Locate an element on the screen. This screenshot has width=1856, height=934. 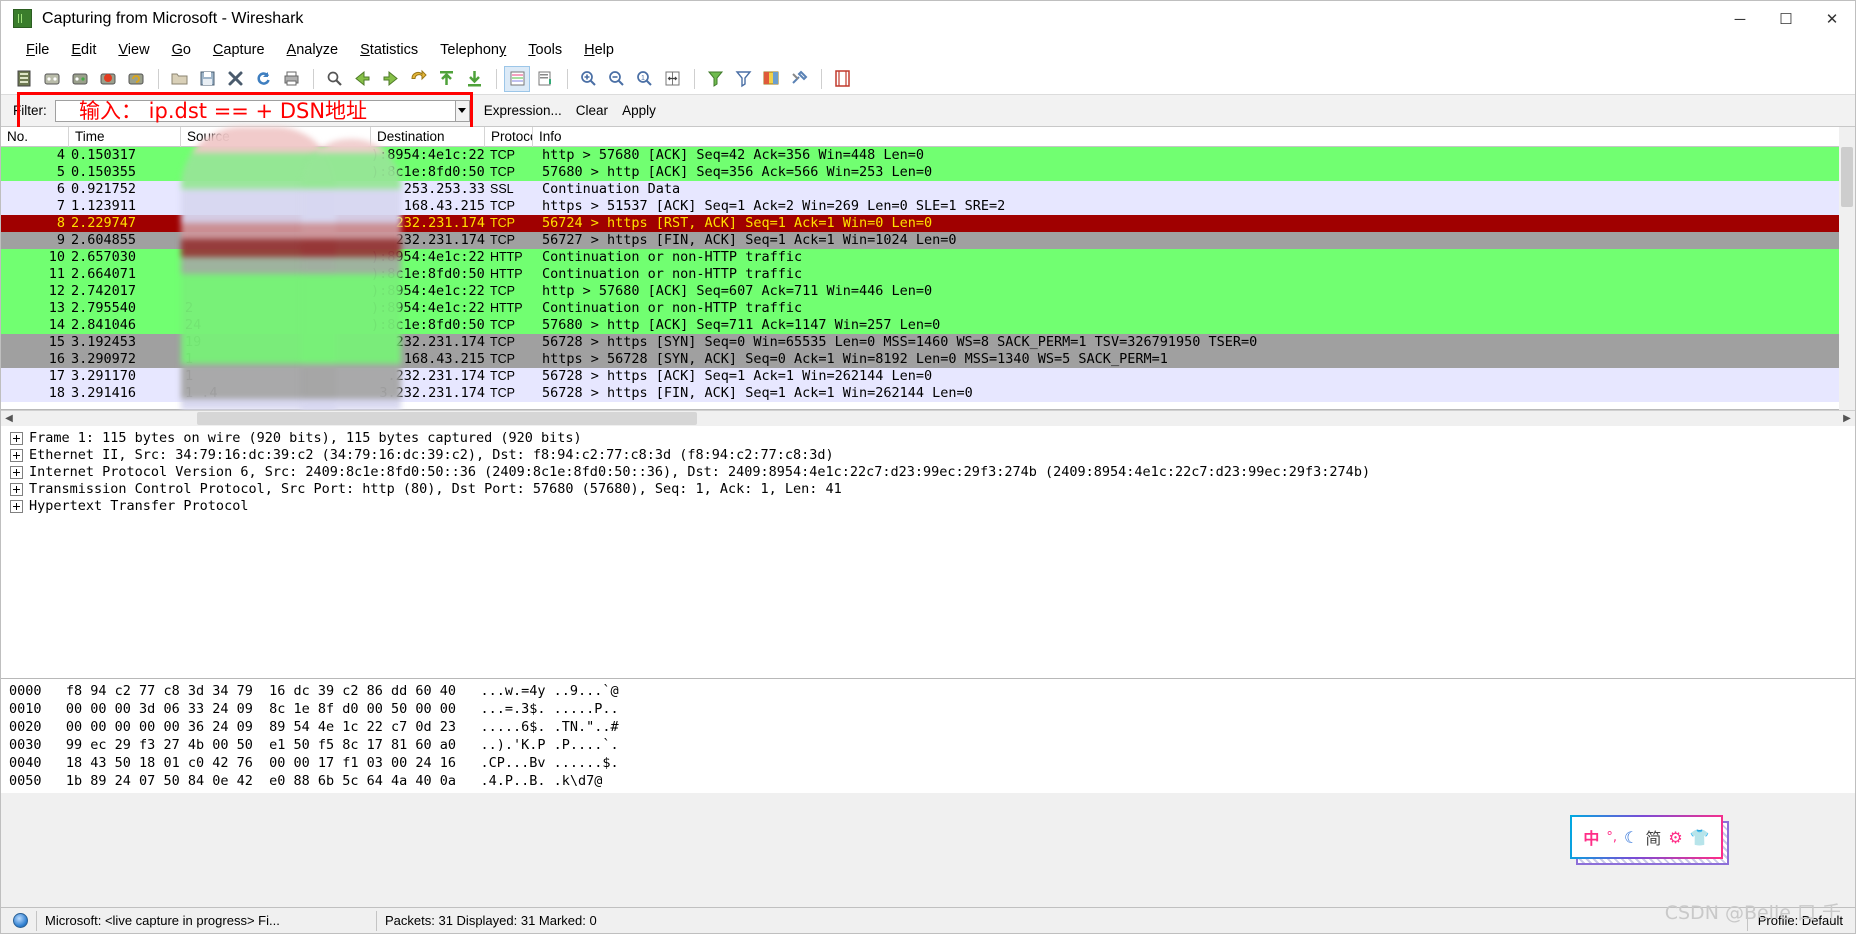
menu-telephony: Telephony is located at coordinates (473, 50).